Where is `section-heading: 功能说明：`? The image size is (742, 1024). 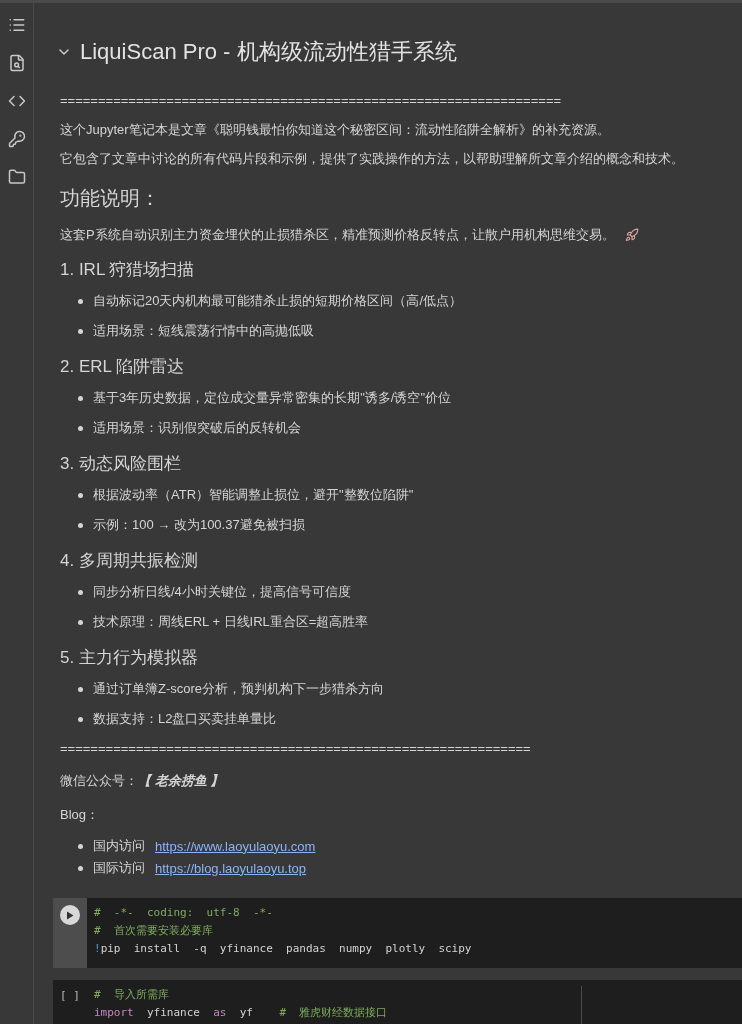 section-heading: 功能说明： is located at coordinates (110, 198).